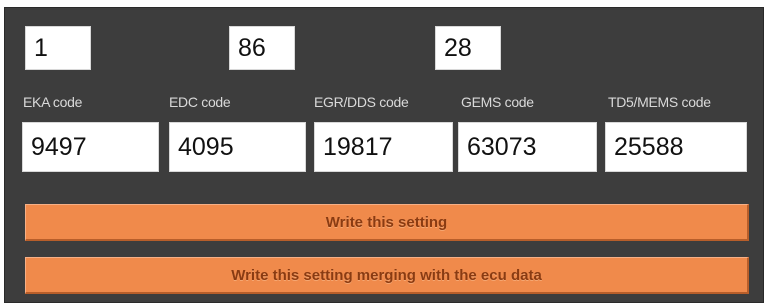  Describe the element at coordinates (497, 102) in the screenshot. I see `gems-code-label: GEMS code` at that location.